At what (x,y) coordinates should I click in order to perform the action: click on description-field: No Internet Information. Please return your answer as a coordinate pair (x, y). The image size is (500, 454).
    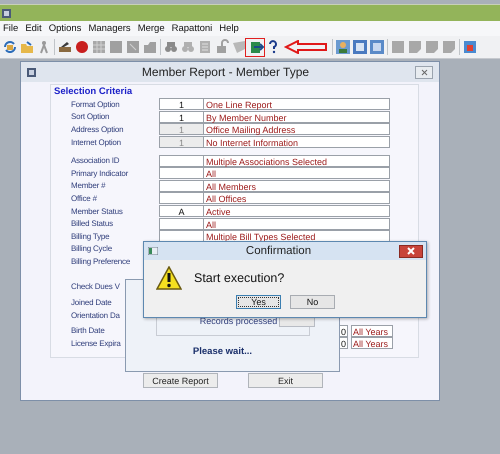
    Looking at the image, I should click on (297, 142).